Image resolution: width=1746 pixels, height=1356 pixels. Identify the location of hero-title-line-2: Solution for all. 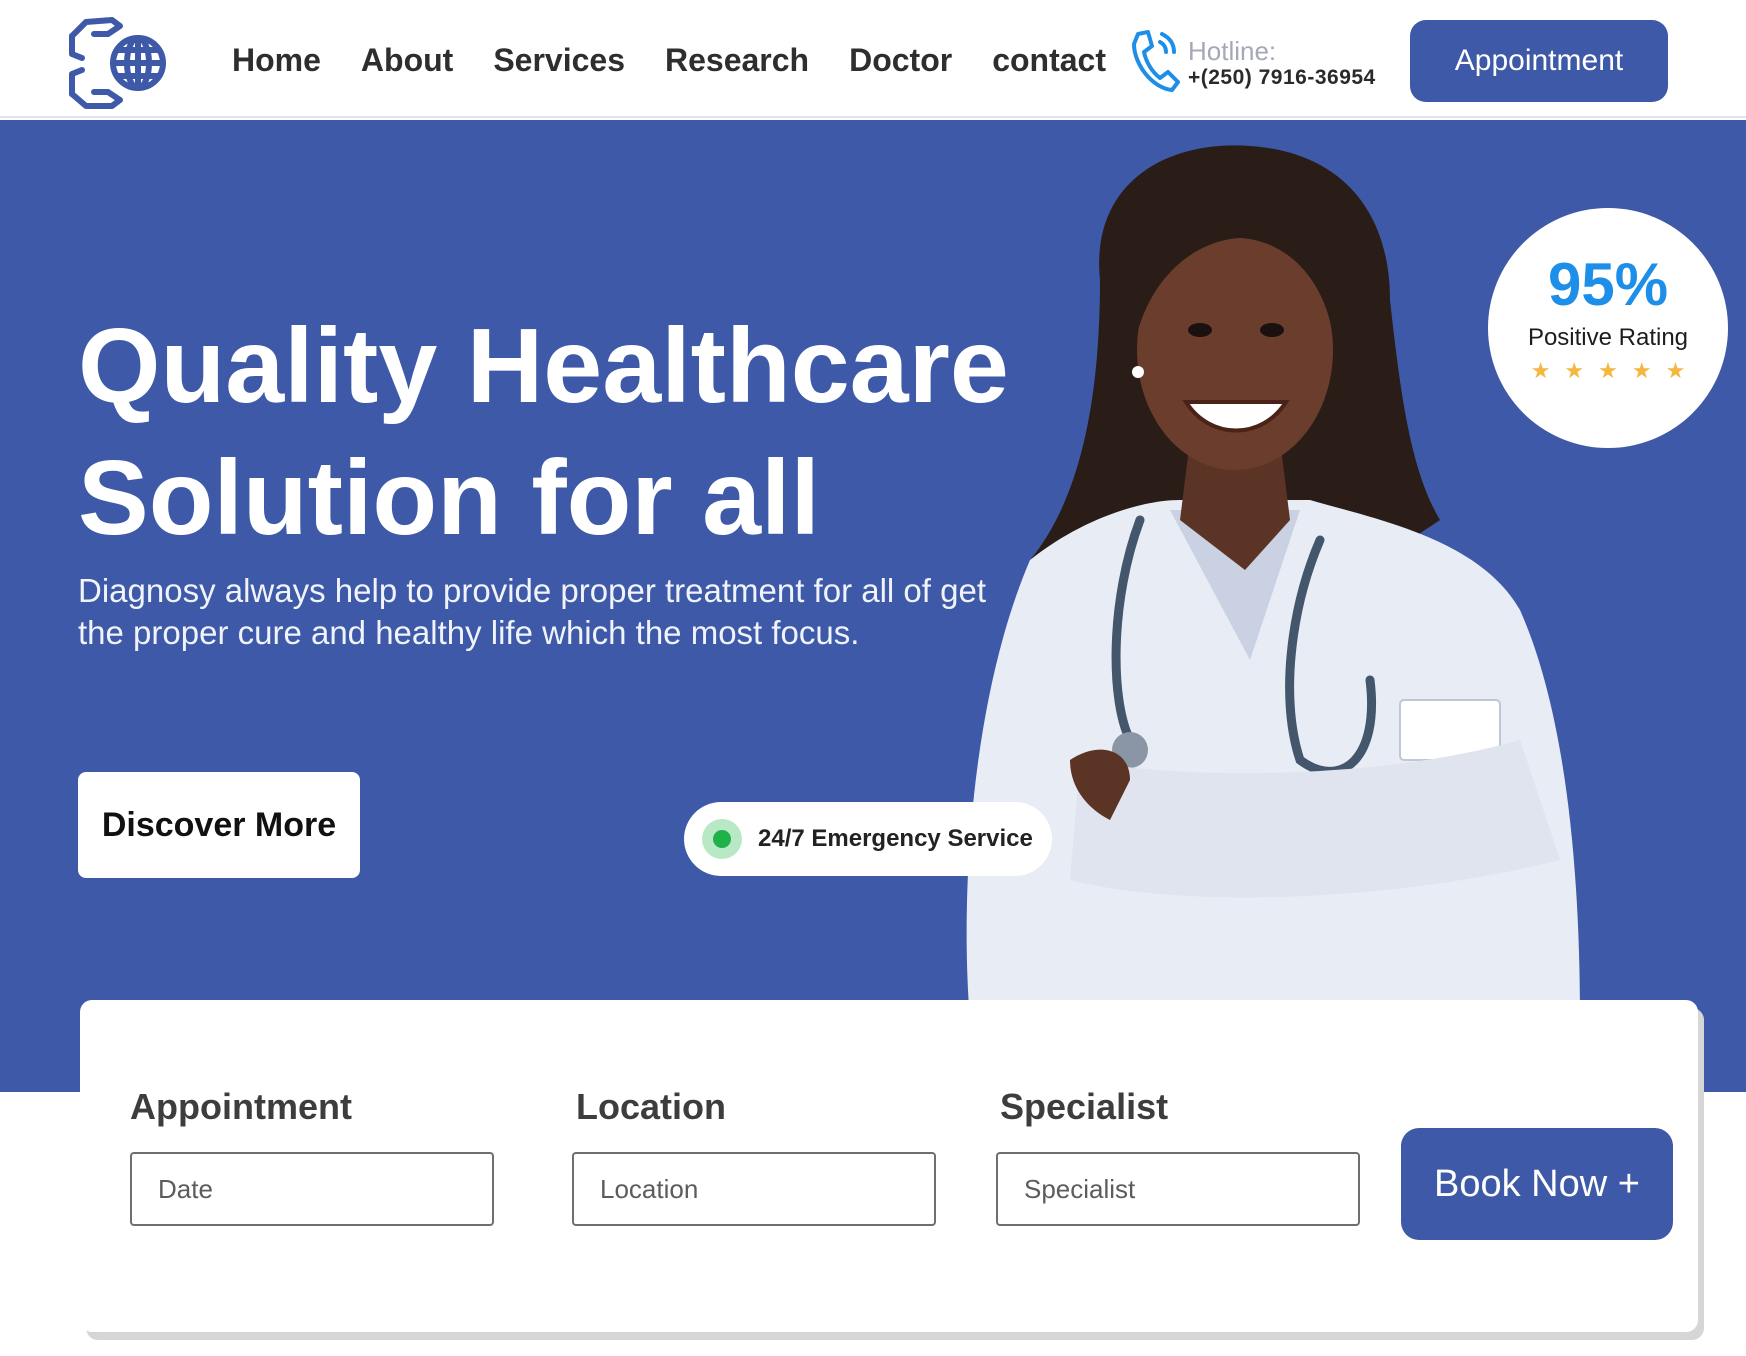
(449, 498).